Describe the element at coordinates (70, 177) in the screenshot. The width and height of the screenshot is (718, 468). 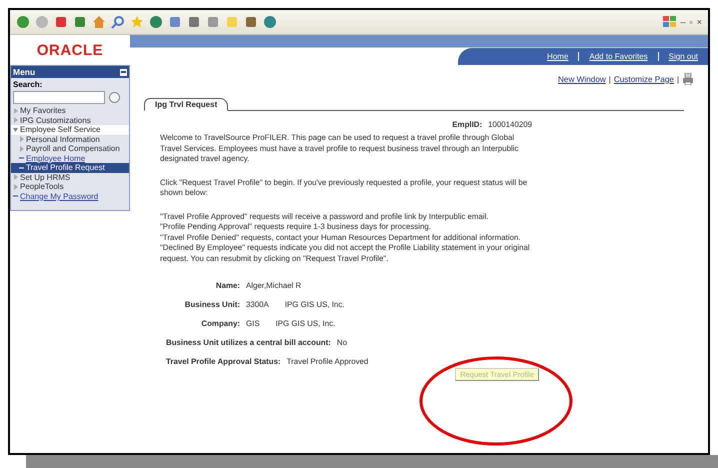
I see `menu-item: Set Up HRMS` at that location.